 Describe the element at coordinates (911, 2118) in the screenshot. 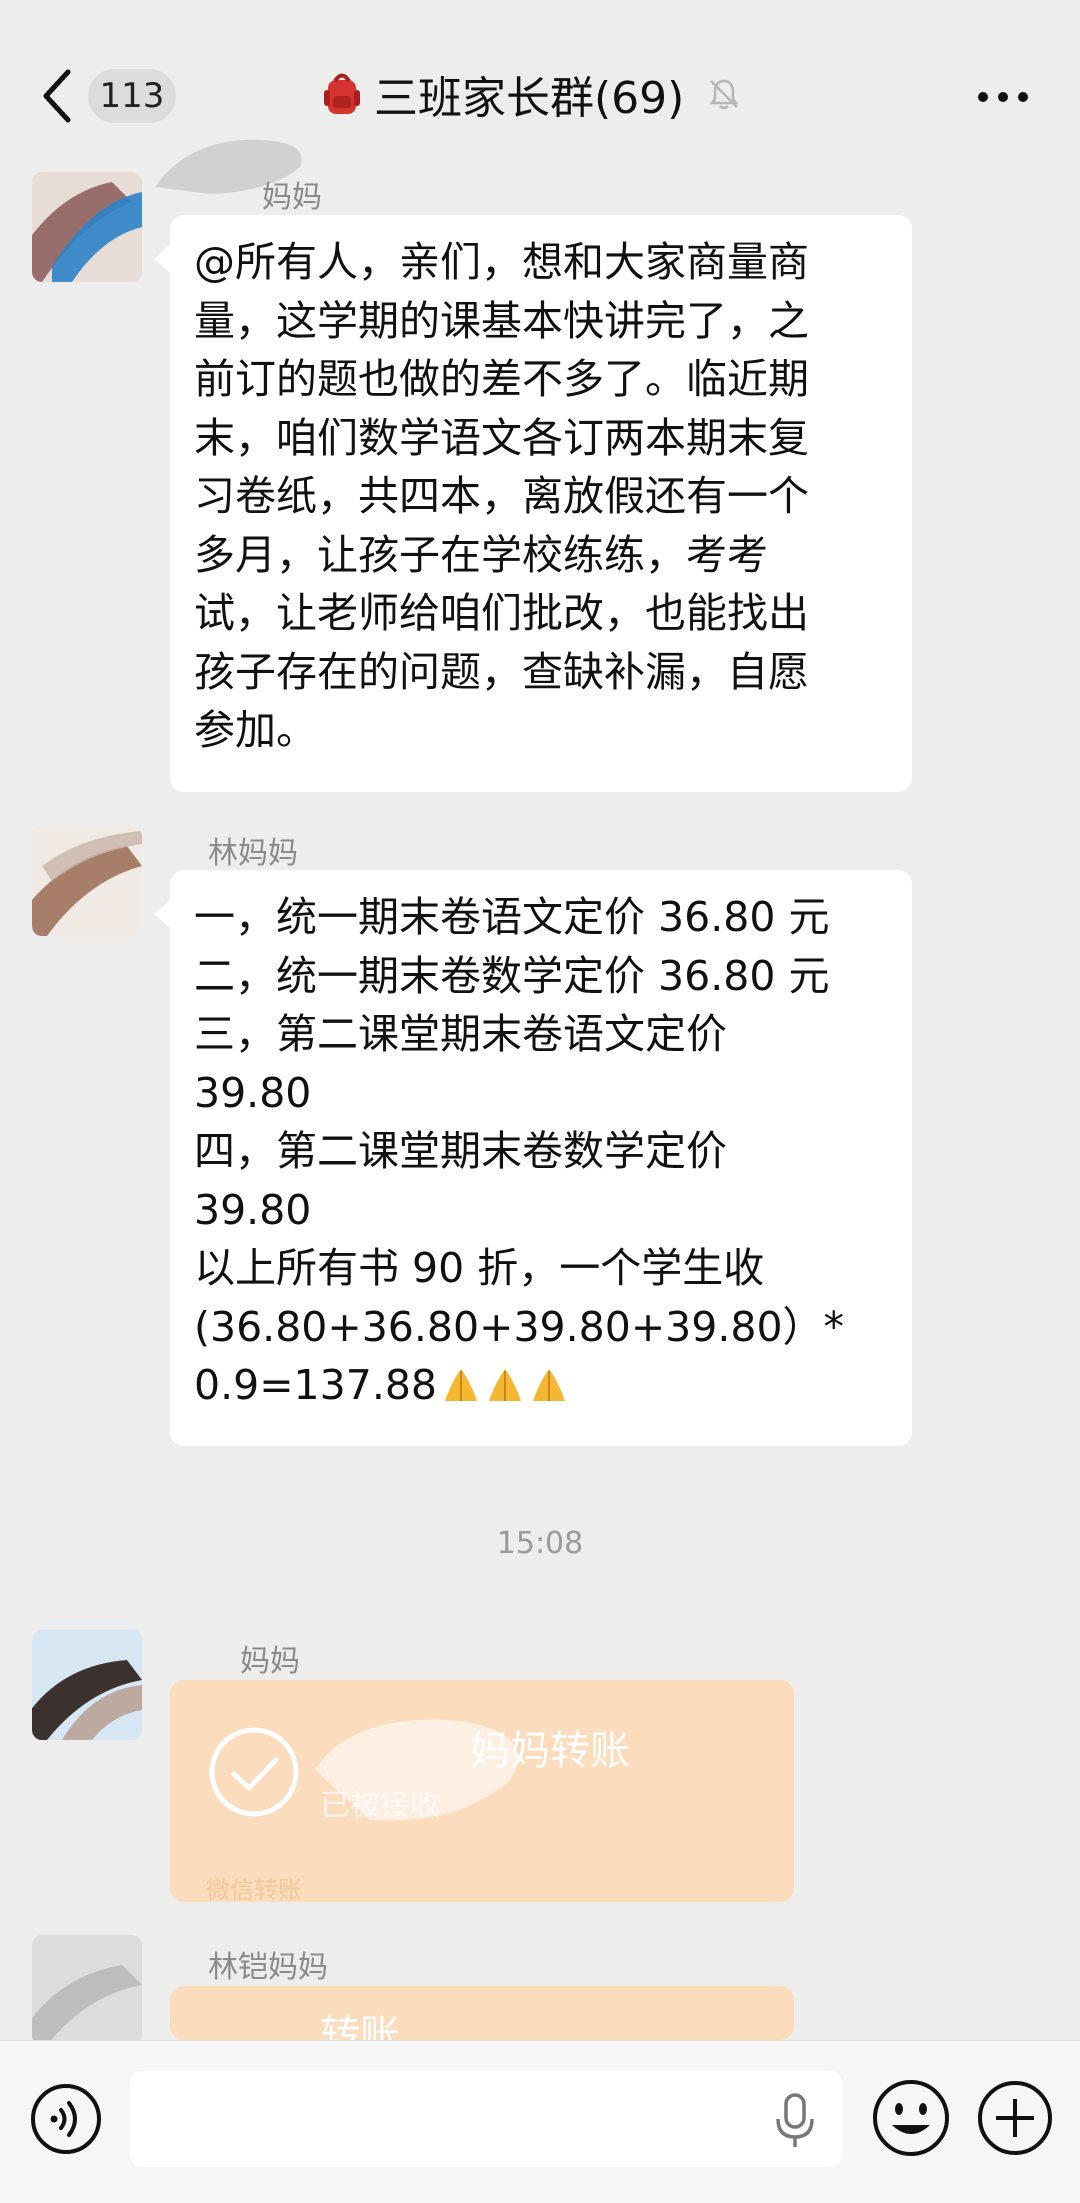

I see `emoji-icon` at that location.